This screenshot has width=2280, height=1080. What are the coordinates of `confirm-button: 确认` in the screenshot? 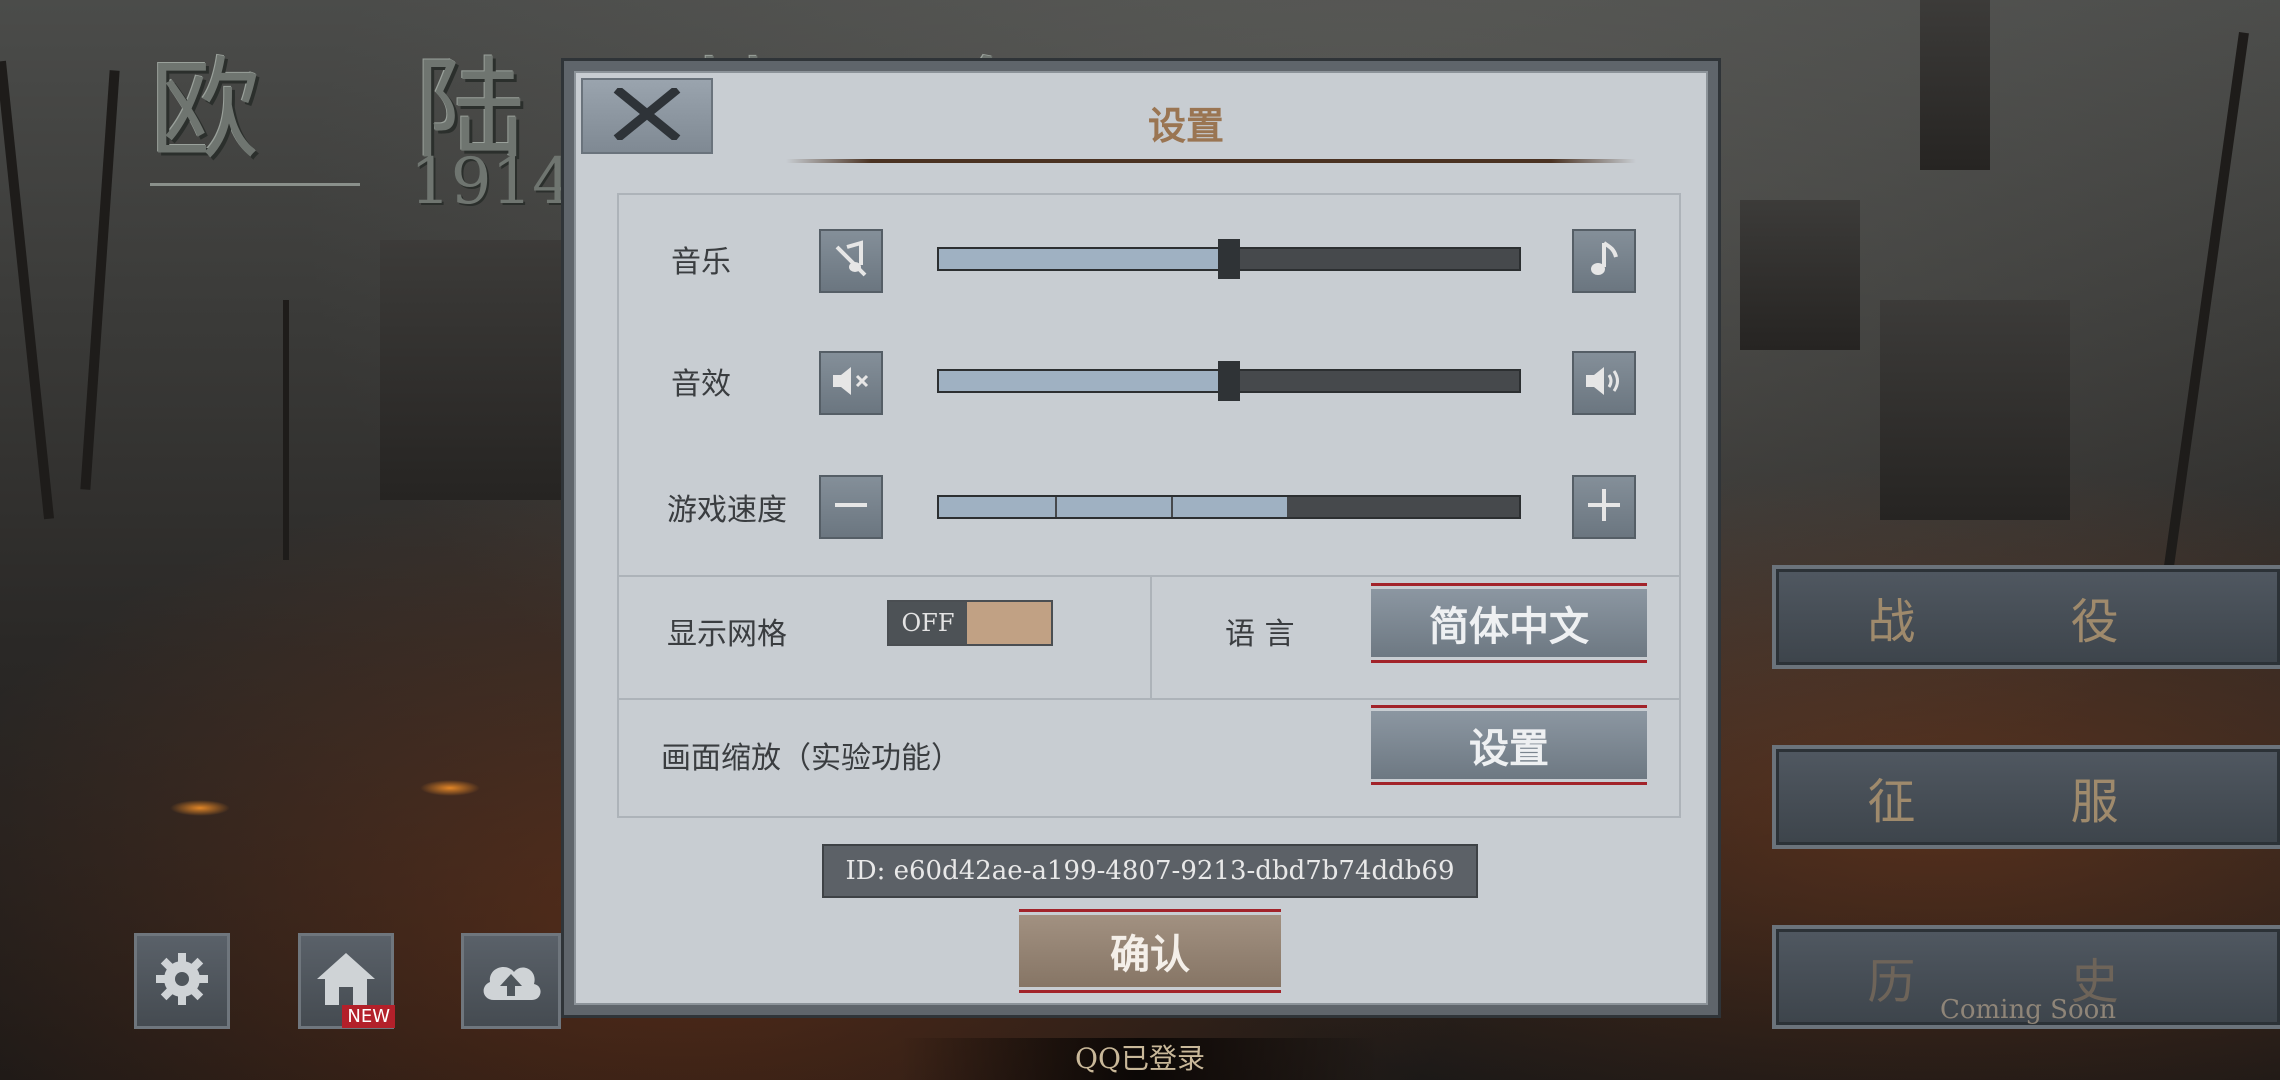 It's located at (1150, 951).